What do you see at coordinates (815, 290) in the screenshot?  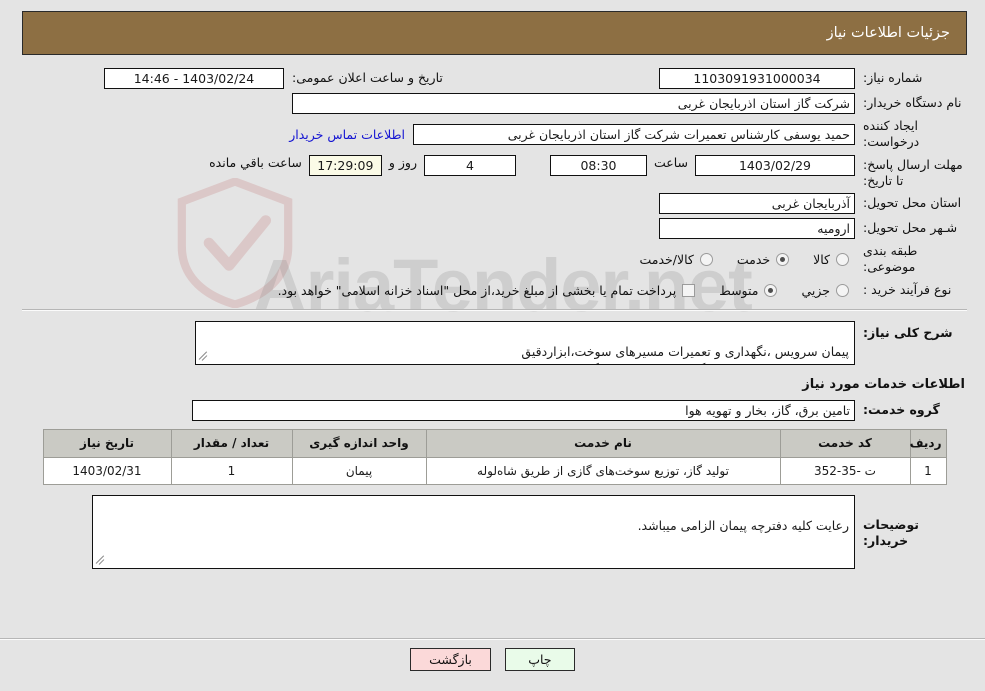 I see `process-option-jozii-label: جزيي` at bounding box center [815, 290].